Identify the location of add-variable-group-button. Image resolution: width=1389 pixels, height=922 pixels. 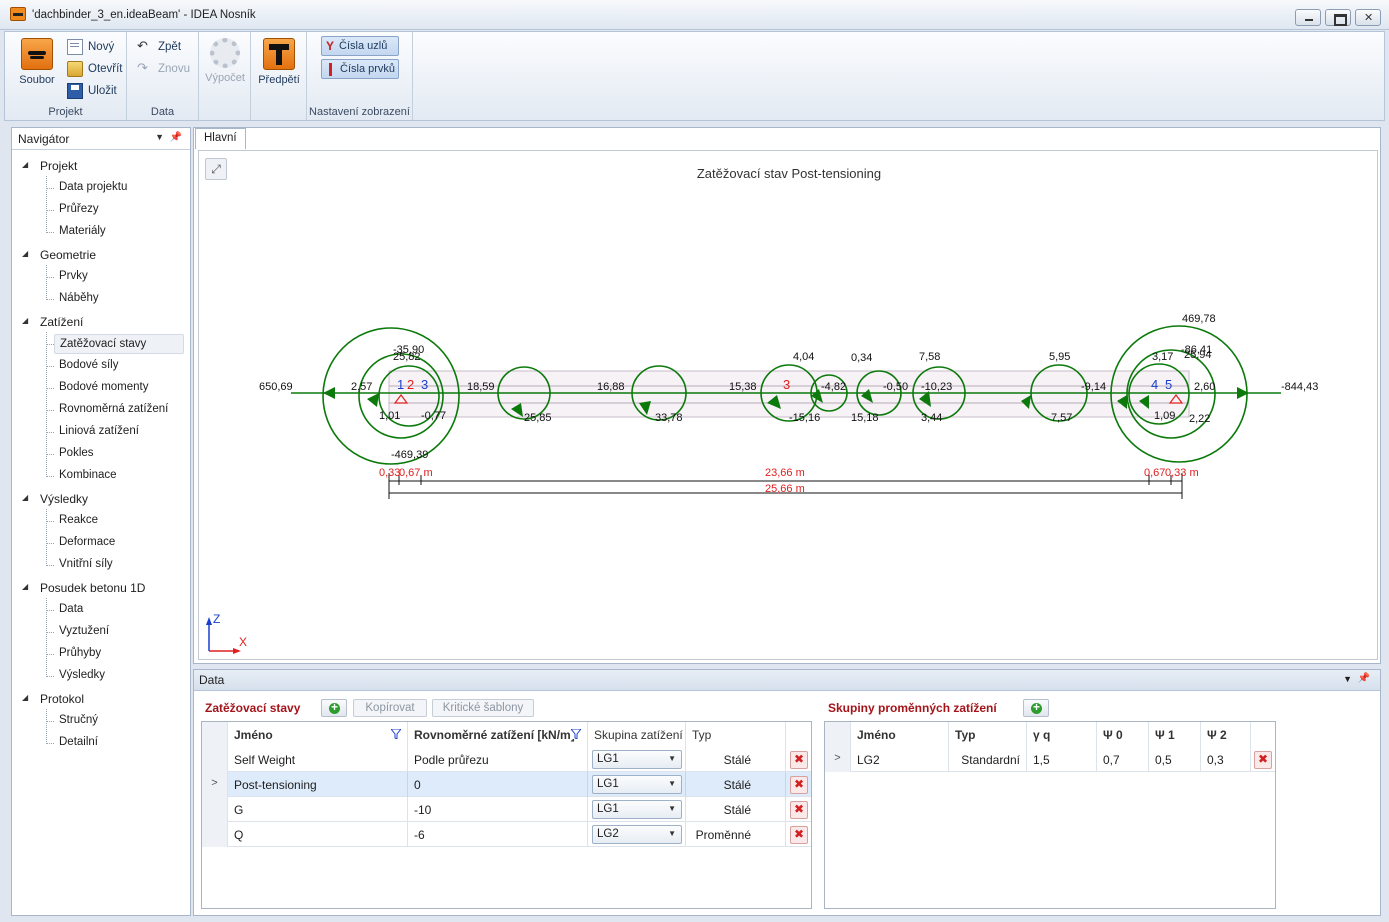
(1036, 708).